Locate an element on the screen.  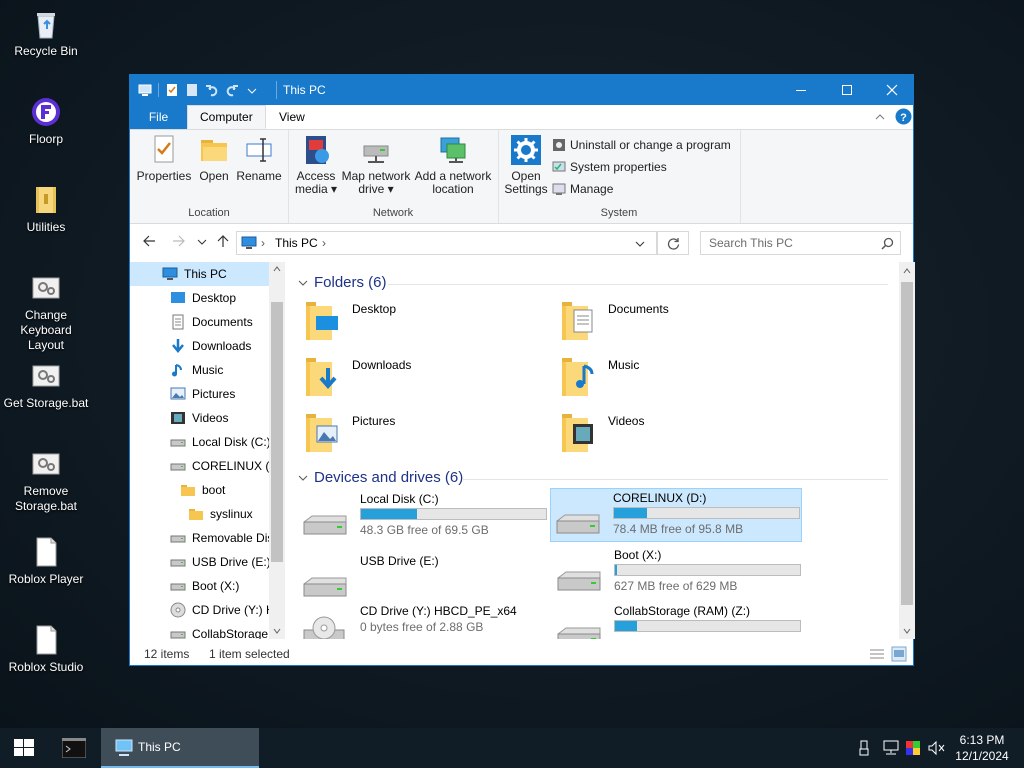
desktop-icon-roblox-player: Roblox Player is located at coordinates (46, 561).